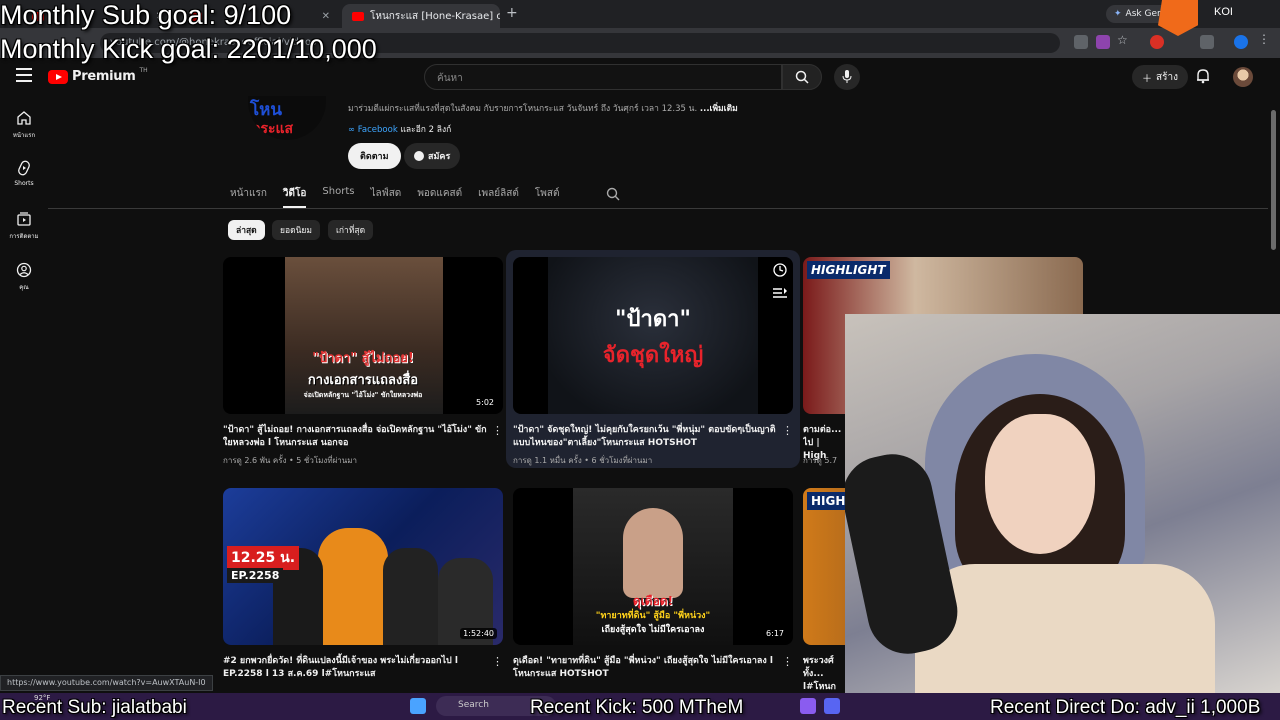  Describe the element at coordinates (418, 706) in the screenshot. I see `windows-start-icon` at that location.